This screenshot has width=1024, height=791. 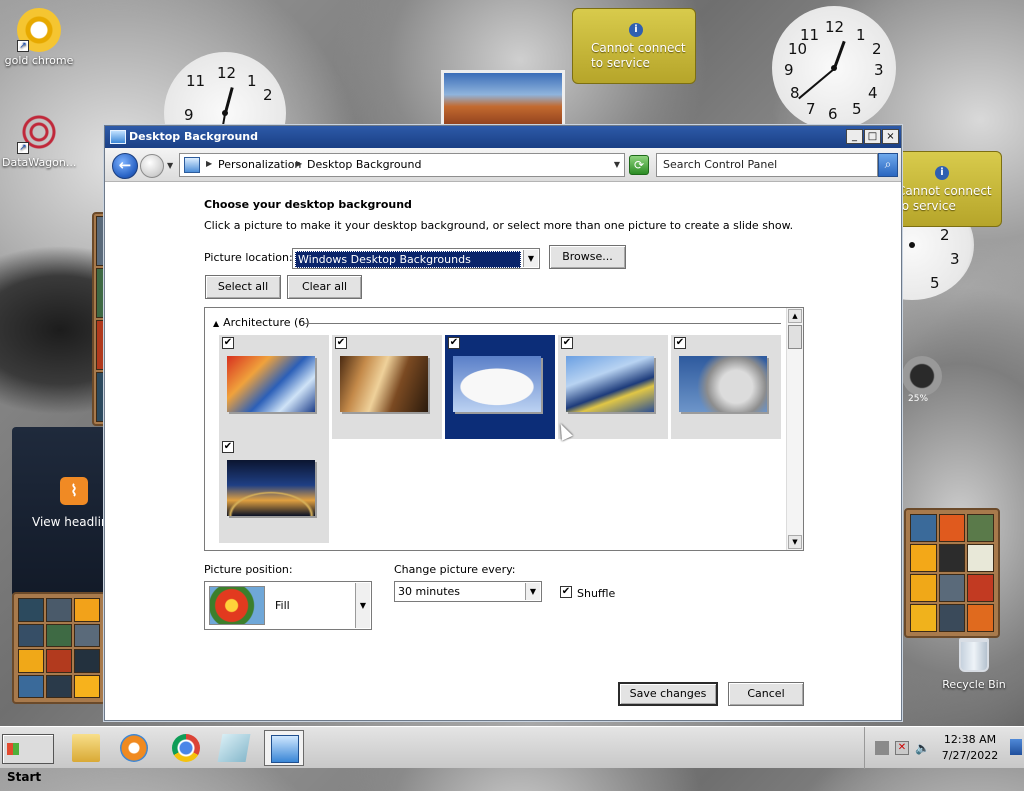 I want to click on taskbar-notepad, so click(x=234, y=748).